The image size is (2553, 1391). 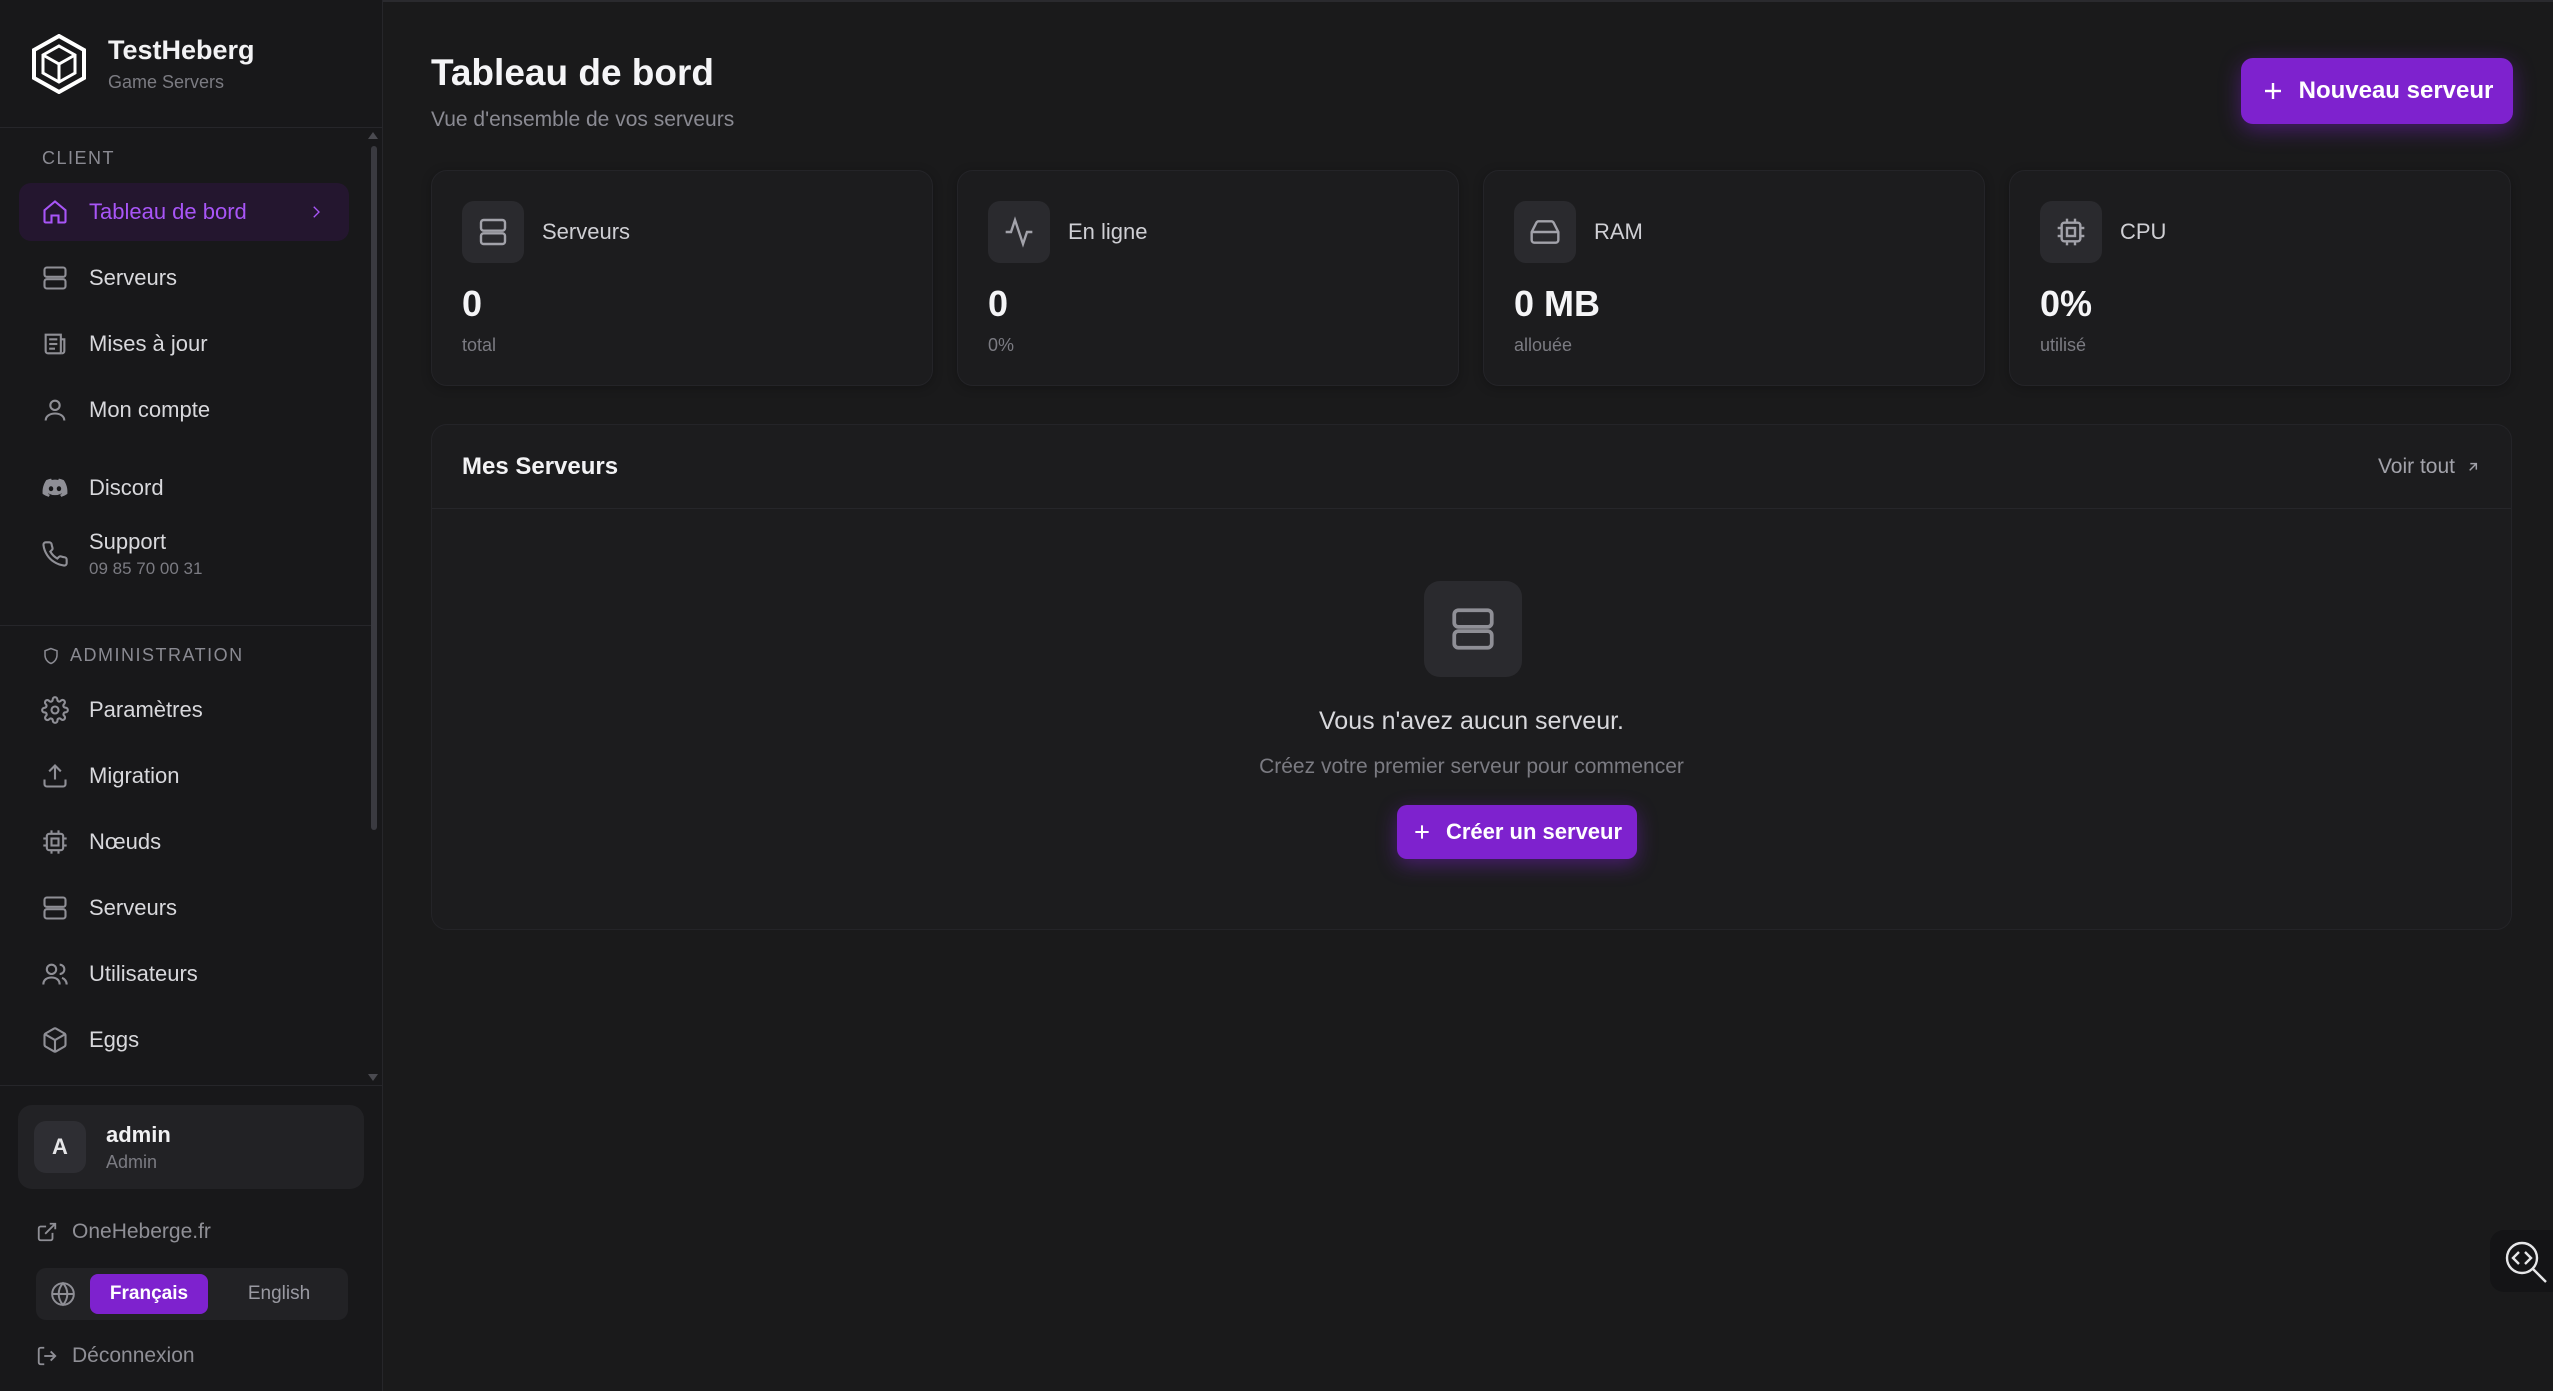 What do you see at coordinates (55, 344) in the screenshot?
I see `newspaper-icon` at bounding box center [55, 344].